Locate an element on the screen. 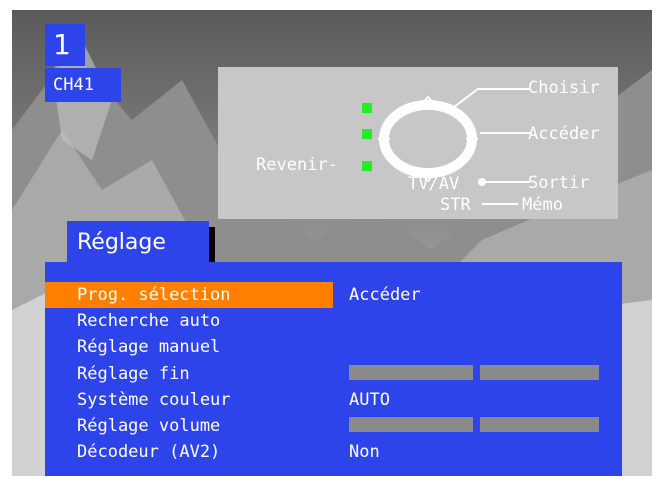 The image size is (663, 485). fine-tune-slider-left is located at coordinates (411, 372).